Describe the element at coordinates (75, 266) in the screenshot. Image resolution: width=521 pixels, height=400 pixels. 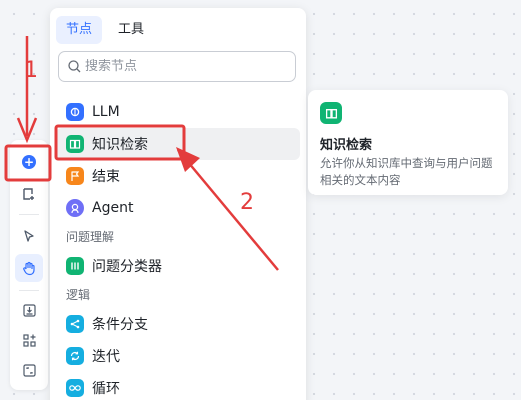
I see `classifier-icon` at that location.